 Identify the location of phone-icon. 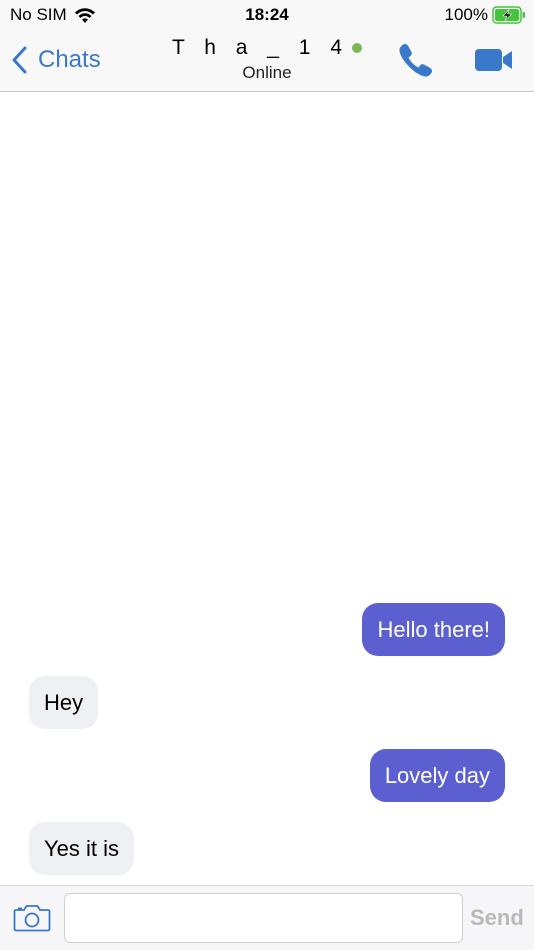
(415, 60).